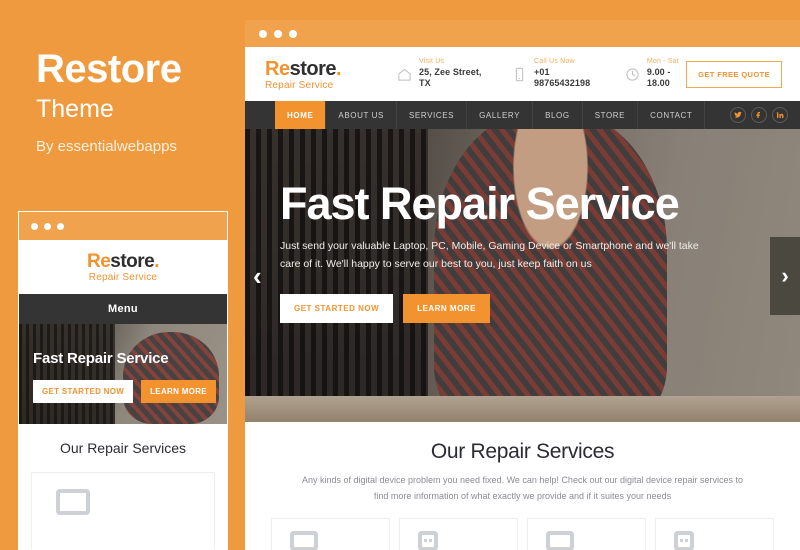 The width and height of the screenshot is (800, 550). I want to click on contact-call-us-text: Call Us Now +01 98765432198, so click(564, 73).